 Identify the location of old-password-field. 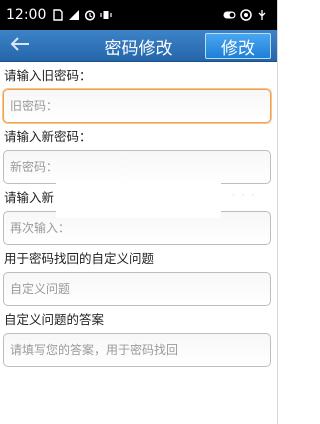
(137, 106).